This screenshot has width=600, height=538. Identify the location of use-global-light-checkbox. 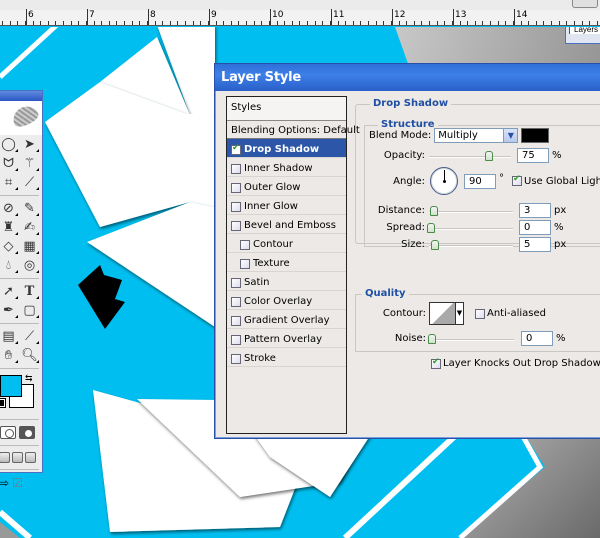
(517, 180).